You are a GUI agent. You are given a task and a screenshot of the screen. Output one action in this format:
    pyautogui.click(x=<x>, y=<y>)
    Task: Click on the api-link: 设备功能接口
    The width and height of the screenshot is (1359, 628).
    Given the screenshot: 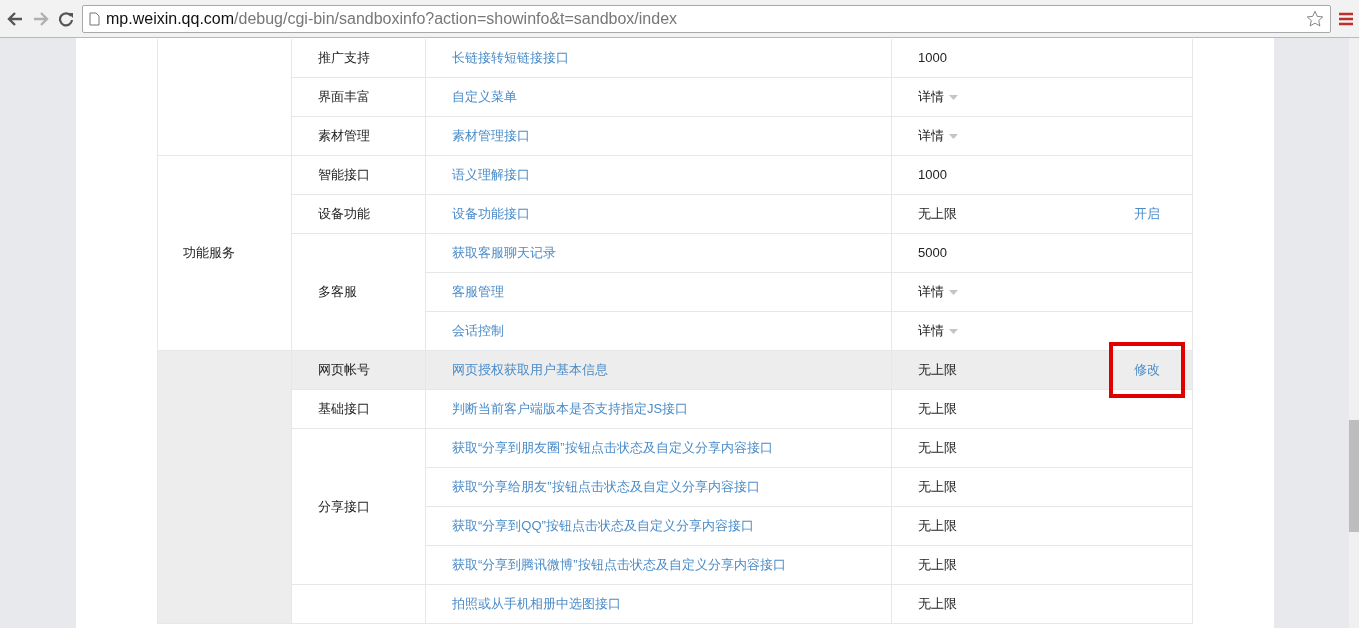 What is the action you would take?
    pyautogui.click(x=491, y=214)
    